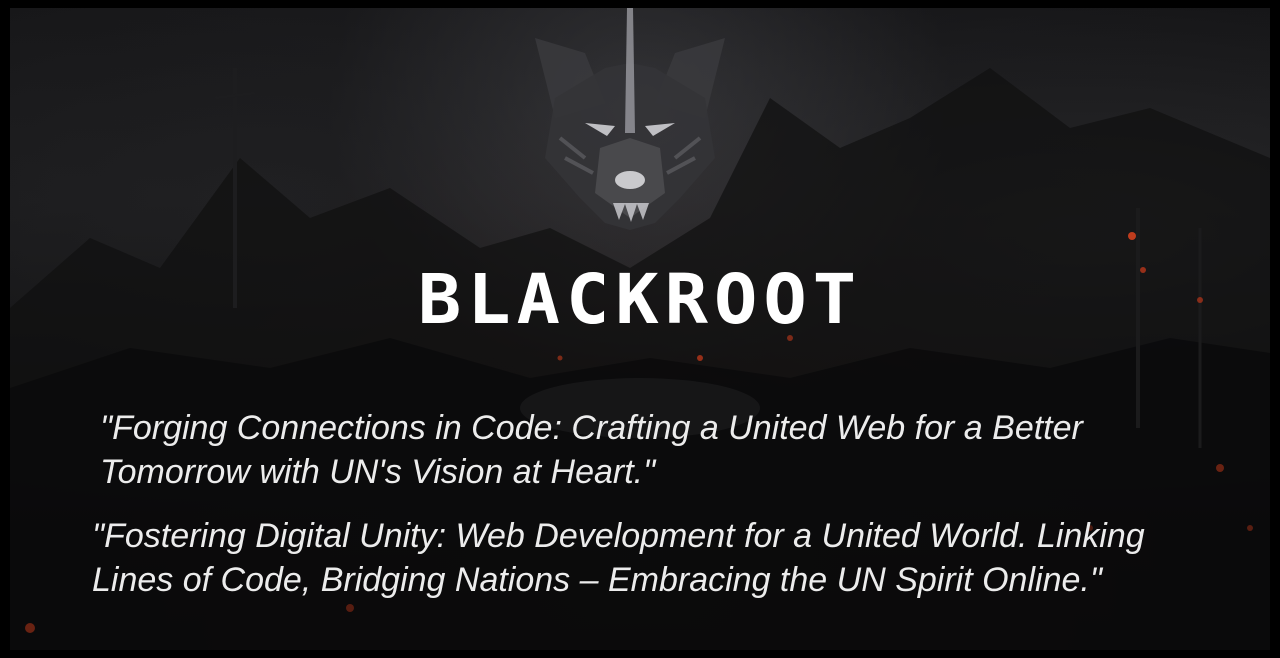 The height and width of the screenshot is (658, 1280). I want to click on wolf-head-icon, so click(630, 119).